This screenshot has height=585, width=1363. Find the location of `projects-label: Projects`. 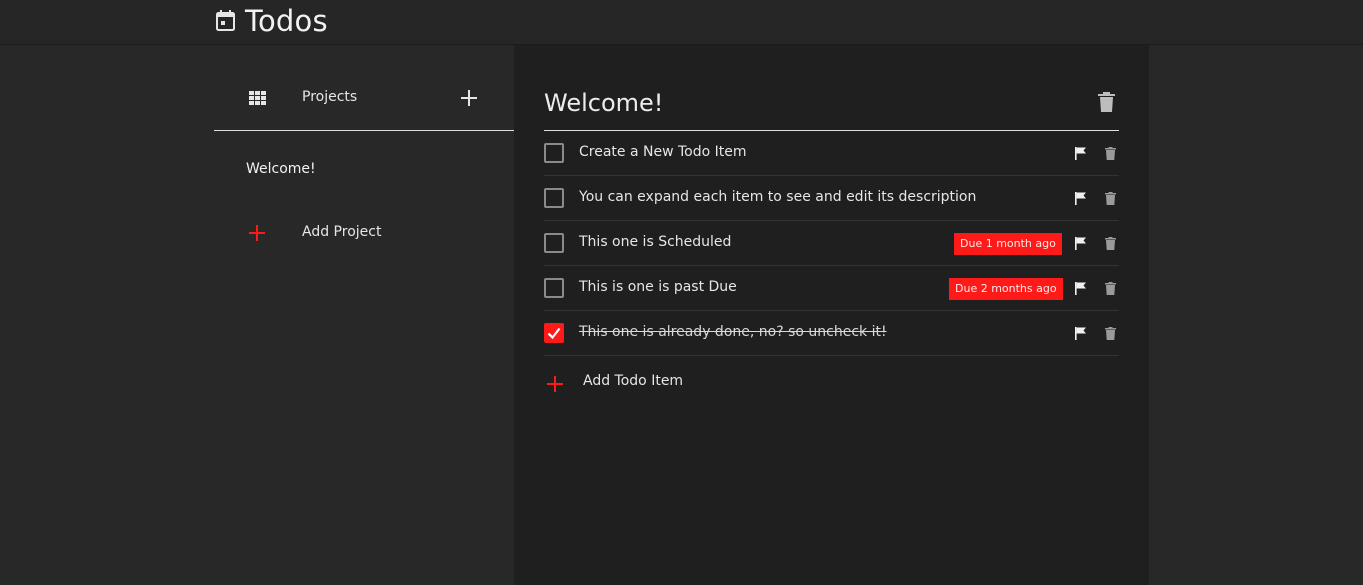

projects-label: Projects is located at coordinates (330, 97).